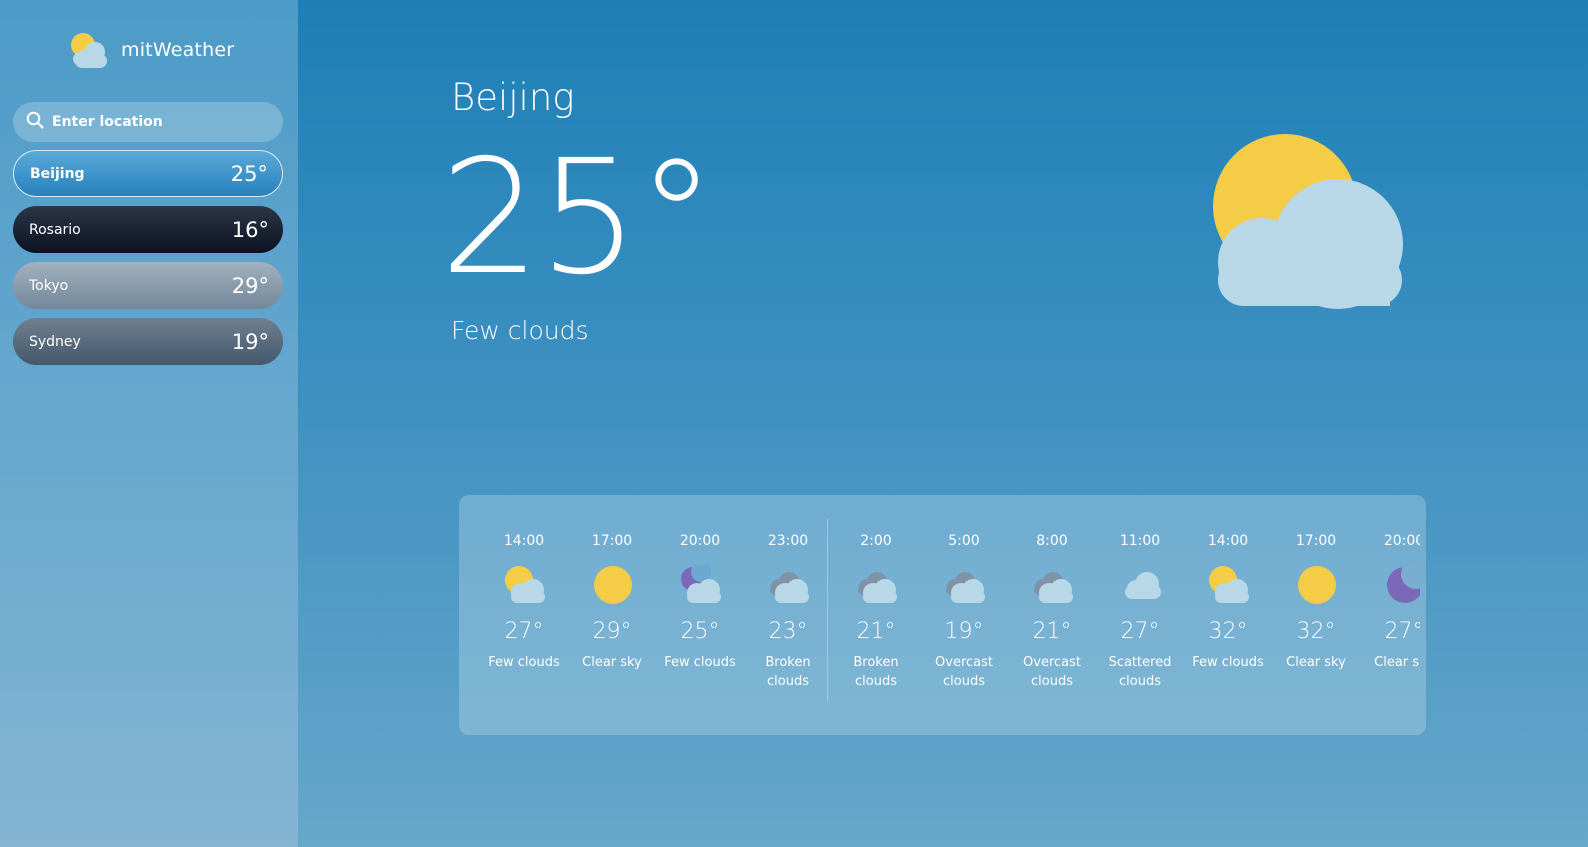 The width and height of the screenshot is (1588, 847). Describe the element at coordinates (1052, 541) in the screenshot. I see `forecast-time: 8:00` at that location.